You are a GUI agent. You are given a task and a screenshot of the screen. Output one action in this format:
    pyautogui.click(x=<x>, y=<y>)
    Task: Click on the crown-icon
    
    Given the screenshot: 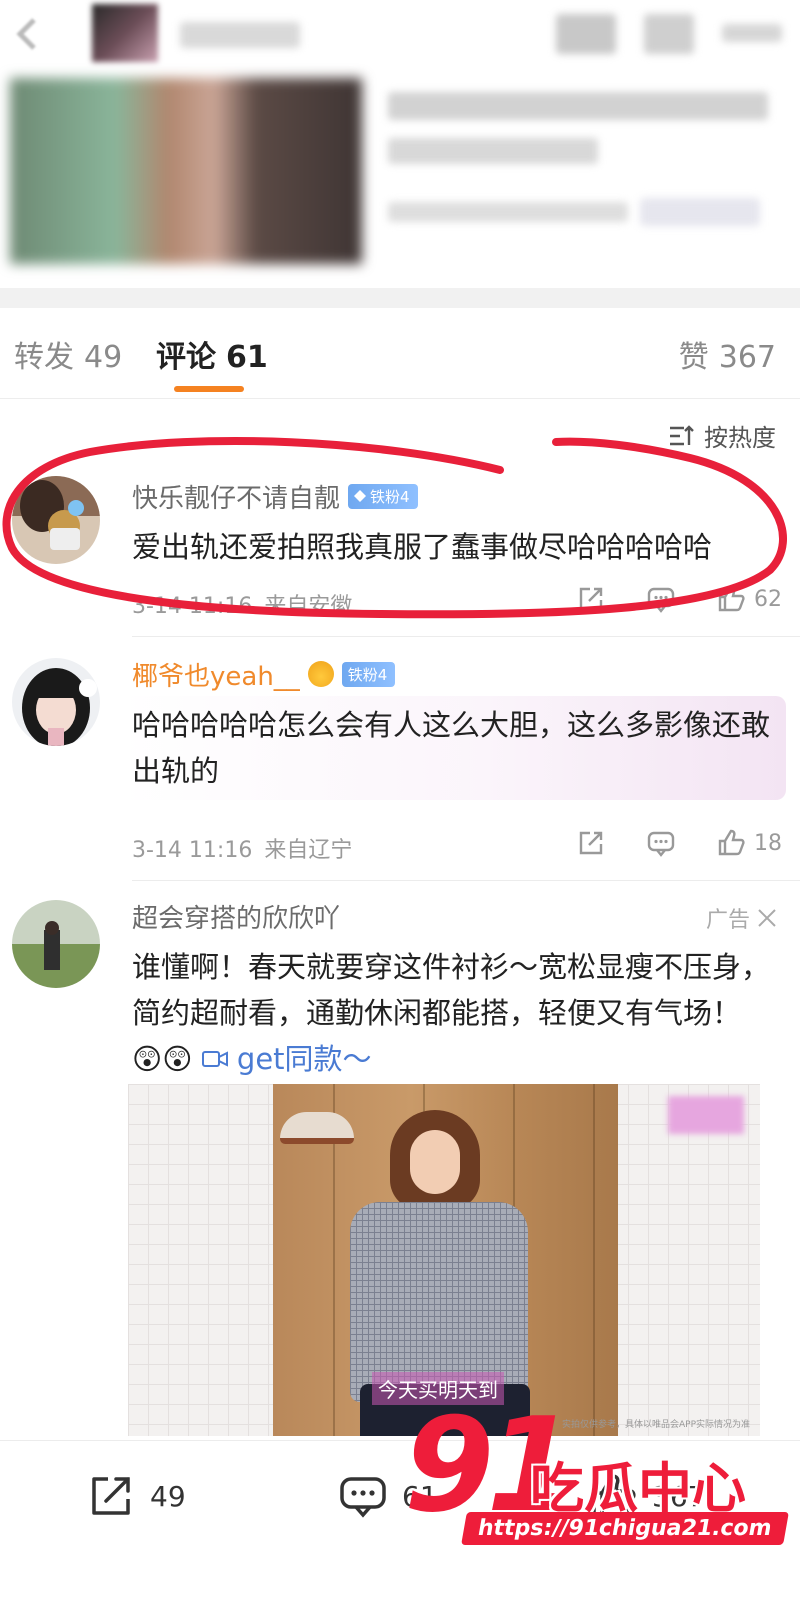 What is the action you would take?
    pyautogui.click(x=320, y=674)
    